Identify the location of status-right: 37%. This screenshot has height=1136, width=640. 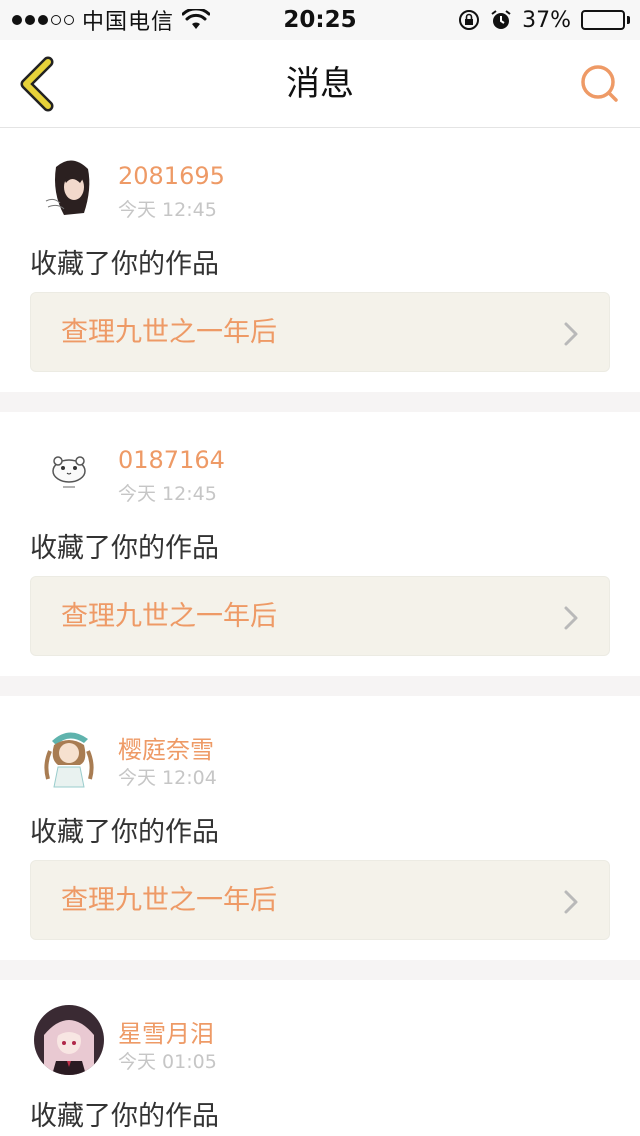
(544, 20).